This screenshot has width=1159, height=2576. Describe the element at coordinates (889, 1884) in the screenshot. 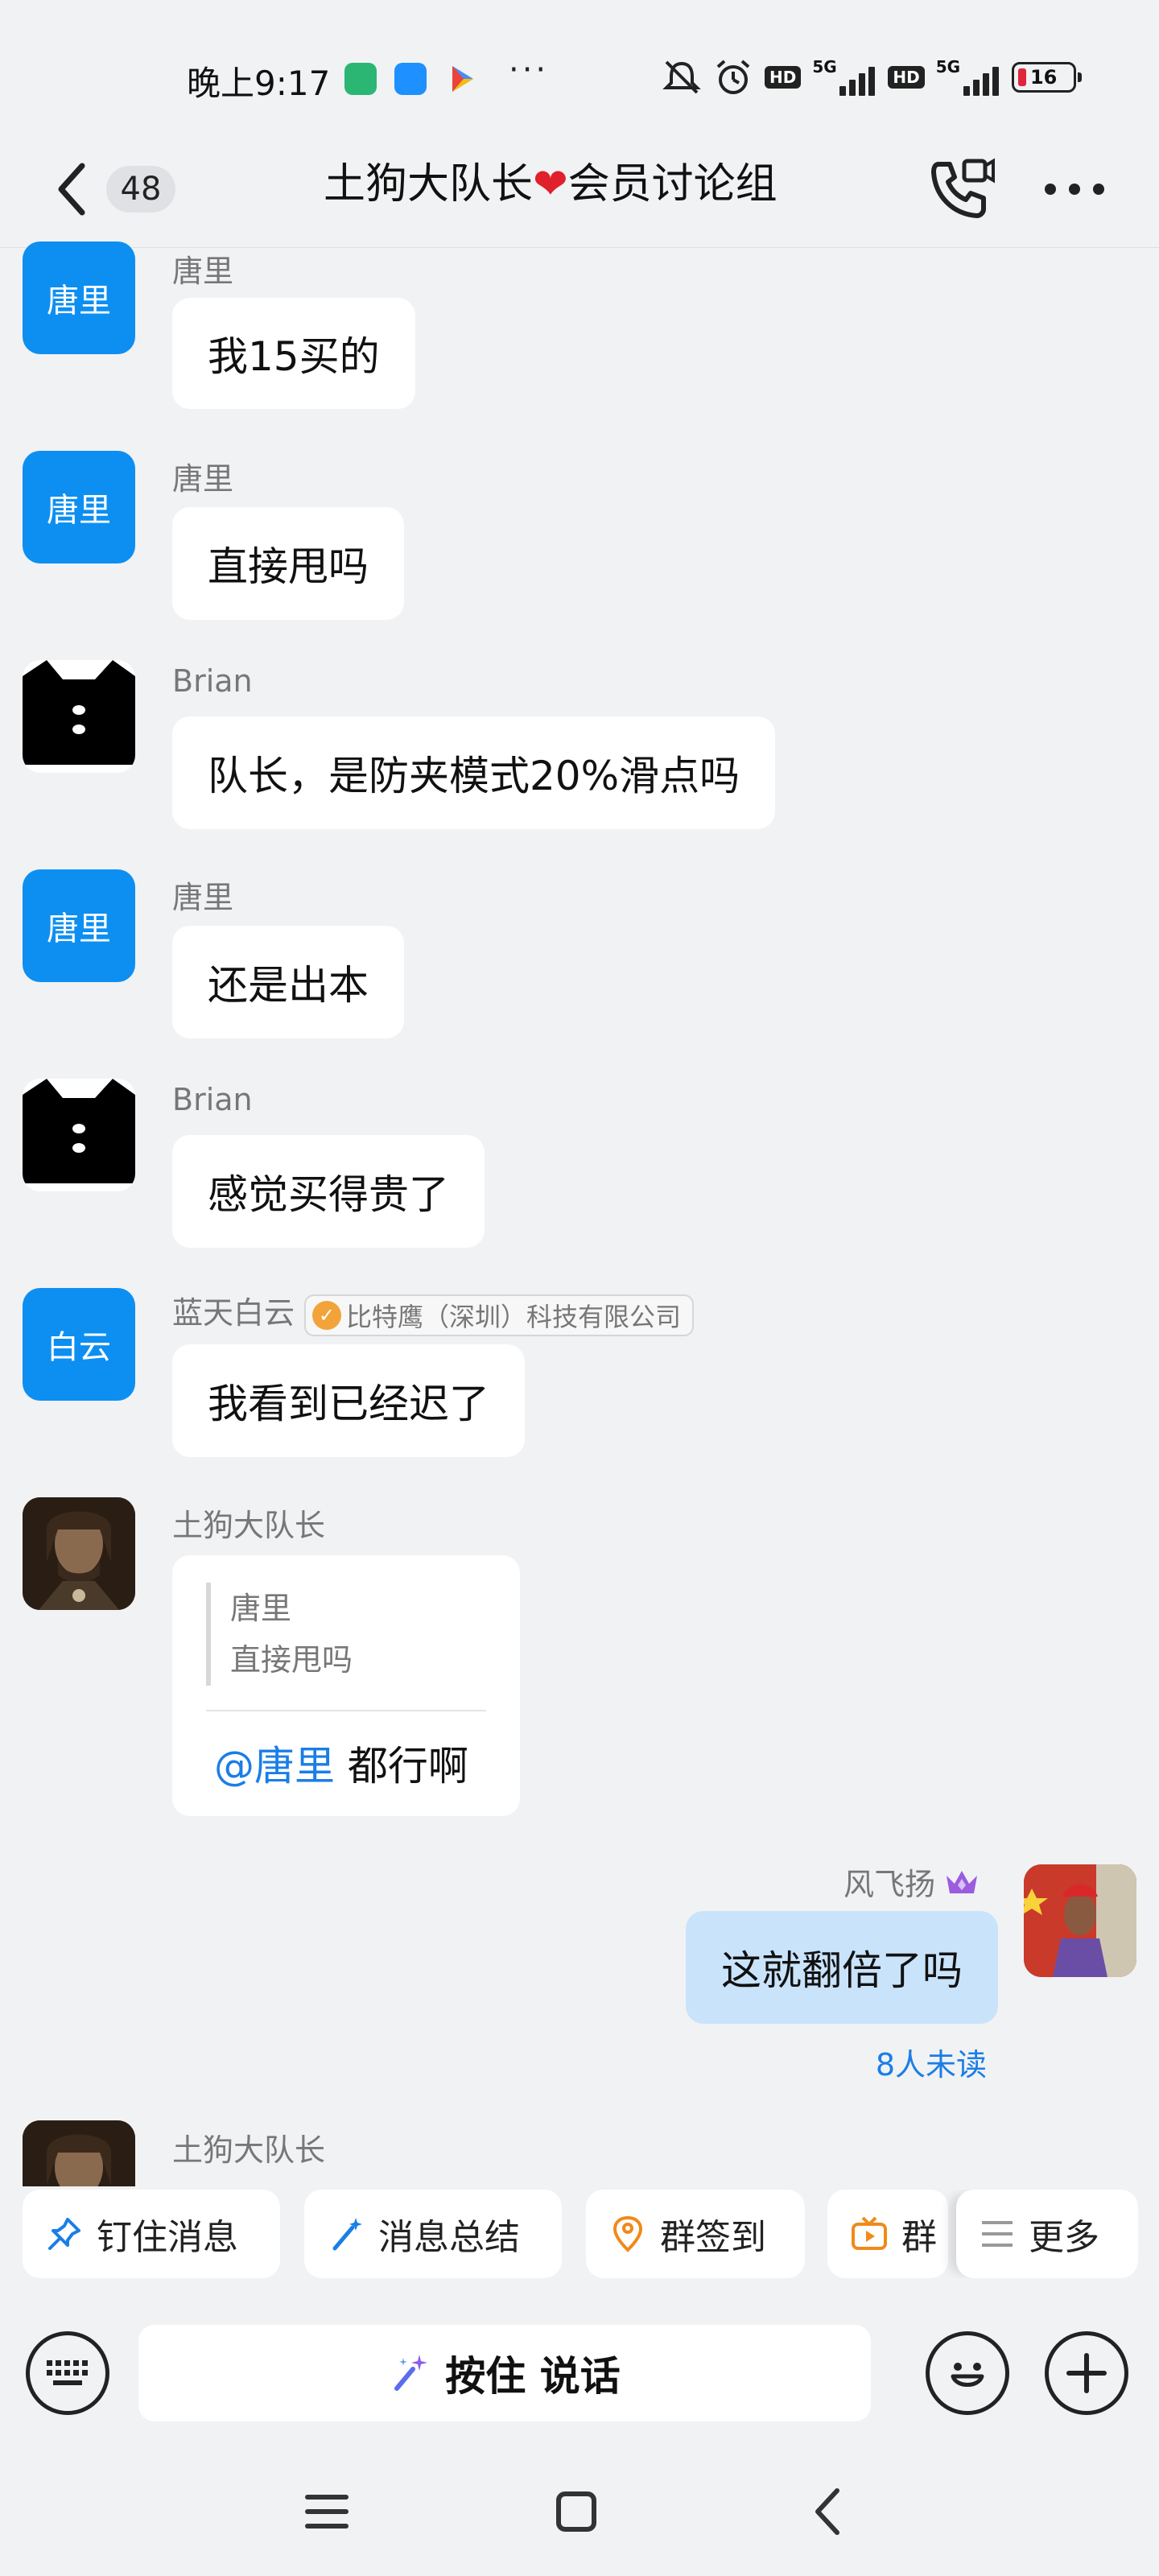

I see `sender-name: 风飞扬` at that location.